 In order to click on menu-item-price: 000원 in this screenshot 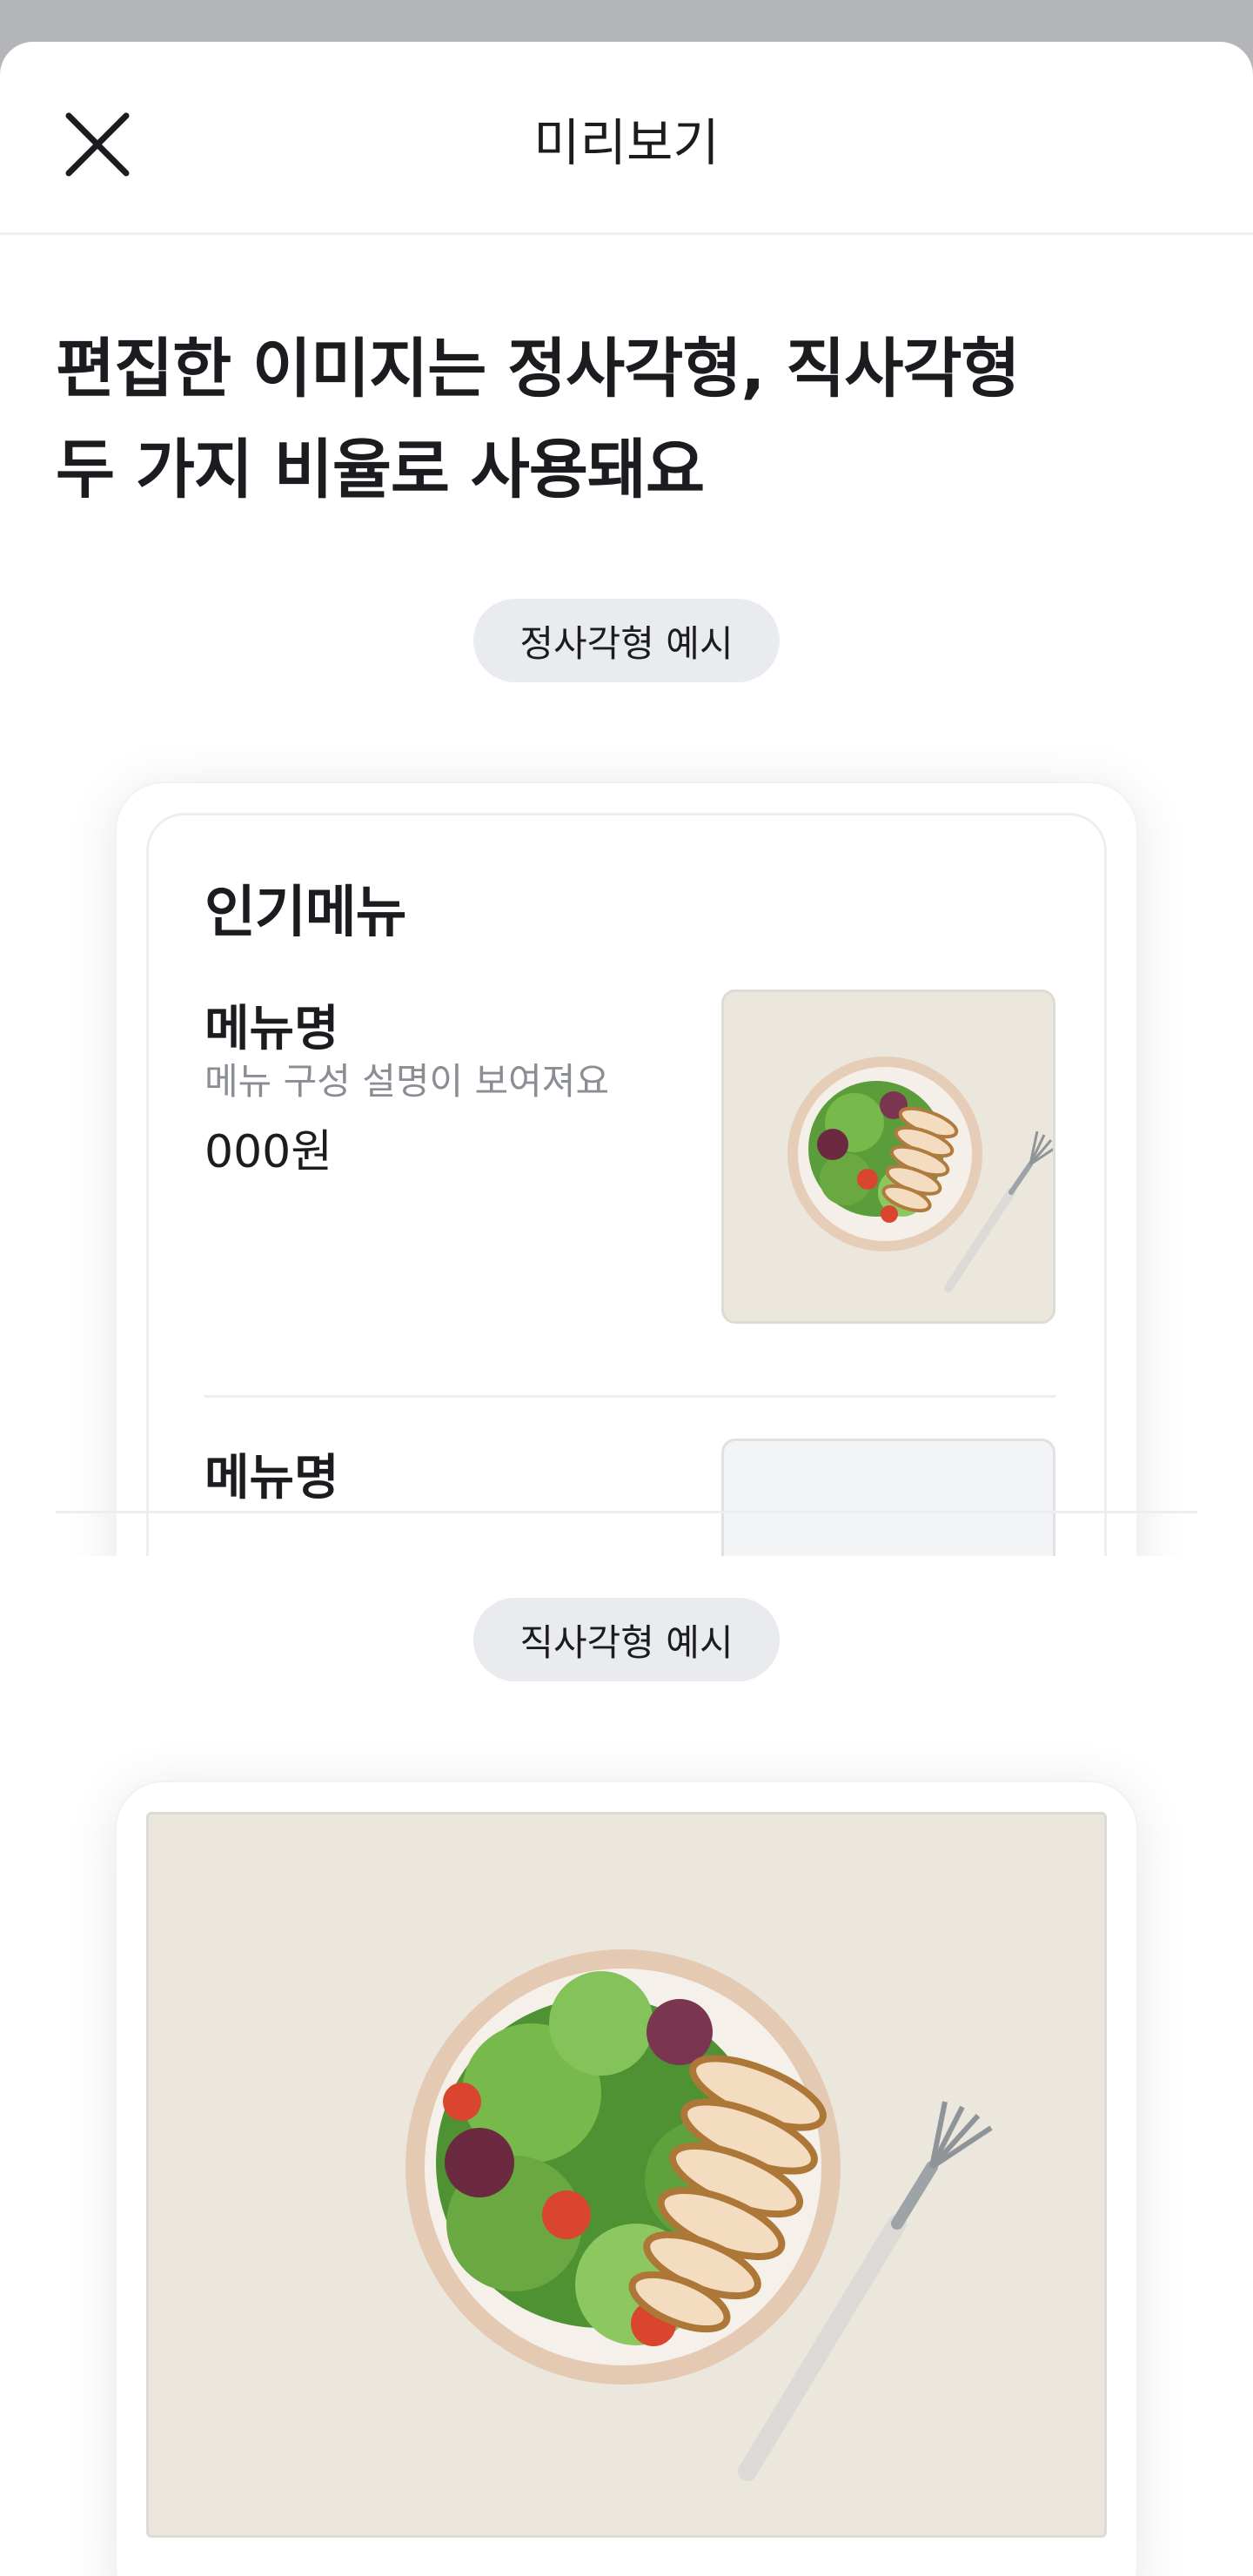, I will do `click(268, 1152)`.